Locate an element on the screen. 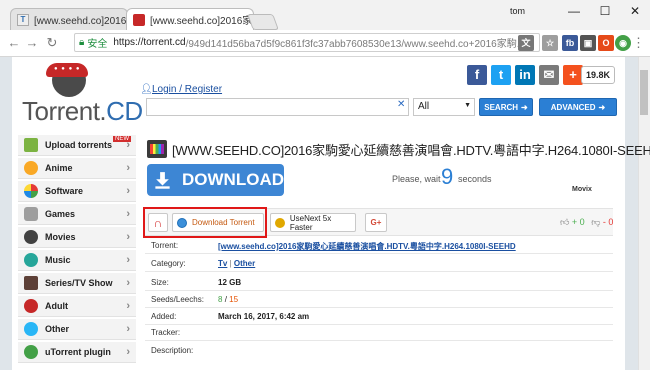 This screenshot has height=370, width=650. category-select: All ▼ is located at coordinates (444, 107).